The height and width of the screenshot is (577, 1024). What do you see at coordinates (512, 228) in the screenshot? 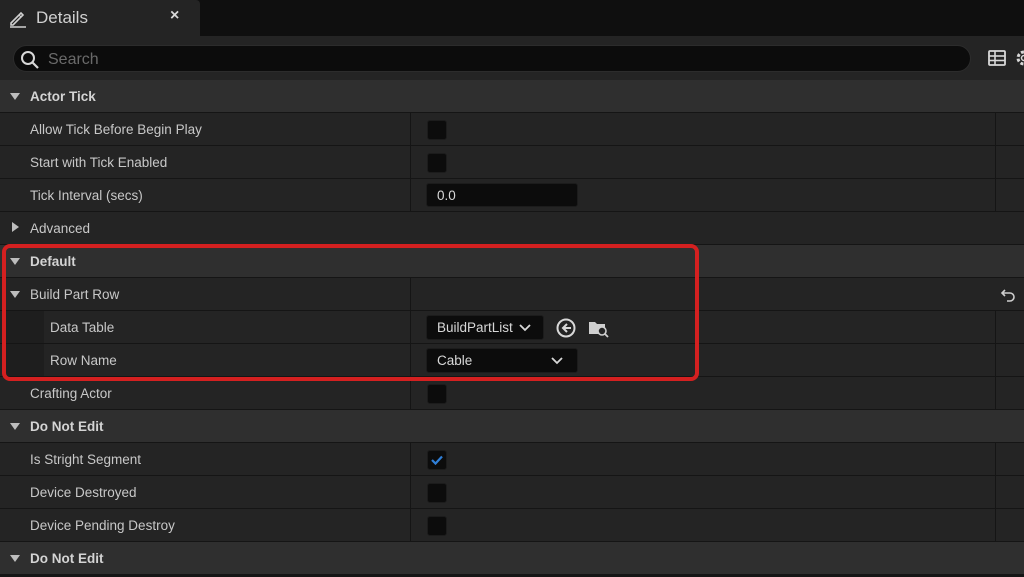
I see `advanced-row: Advanced` at bounding box center [512, 228].